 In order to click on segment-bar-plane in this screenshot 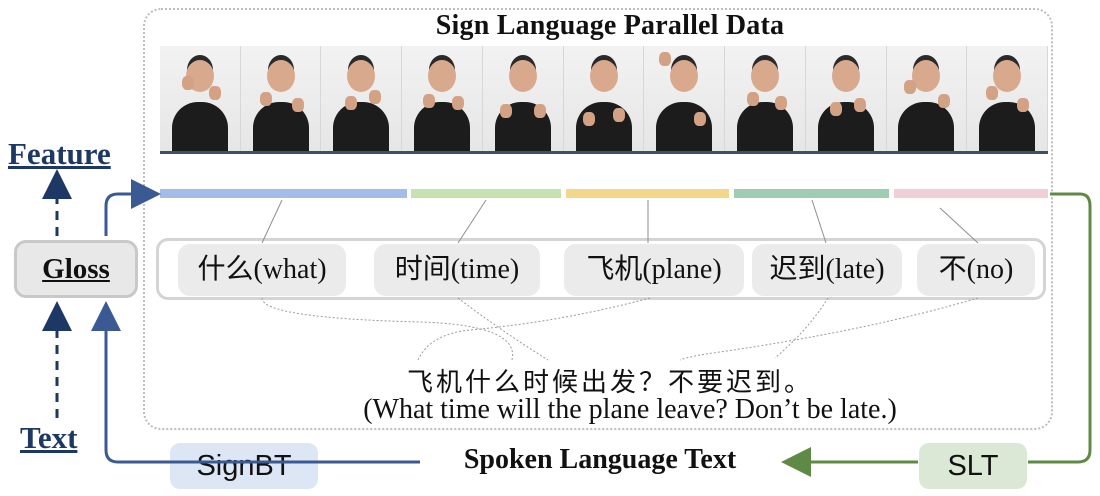, I will do `click(647, 193)`.